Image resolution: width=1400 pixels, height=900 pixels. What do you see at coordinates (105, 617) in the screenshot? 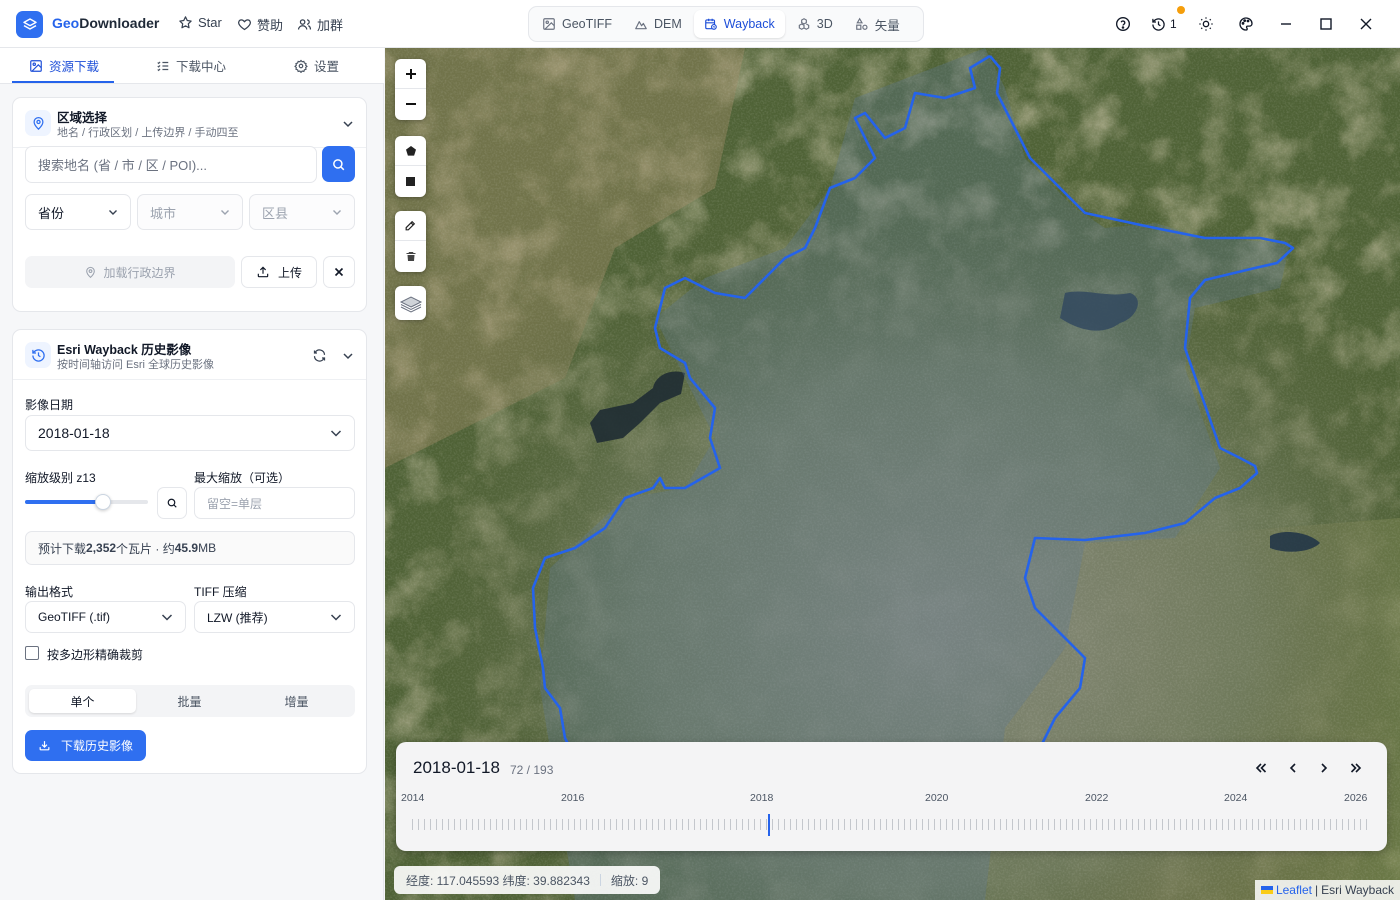
I see `format-select: GeoTIFF (.tif)` at bounding box center [105, 617].